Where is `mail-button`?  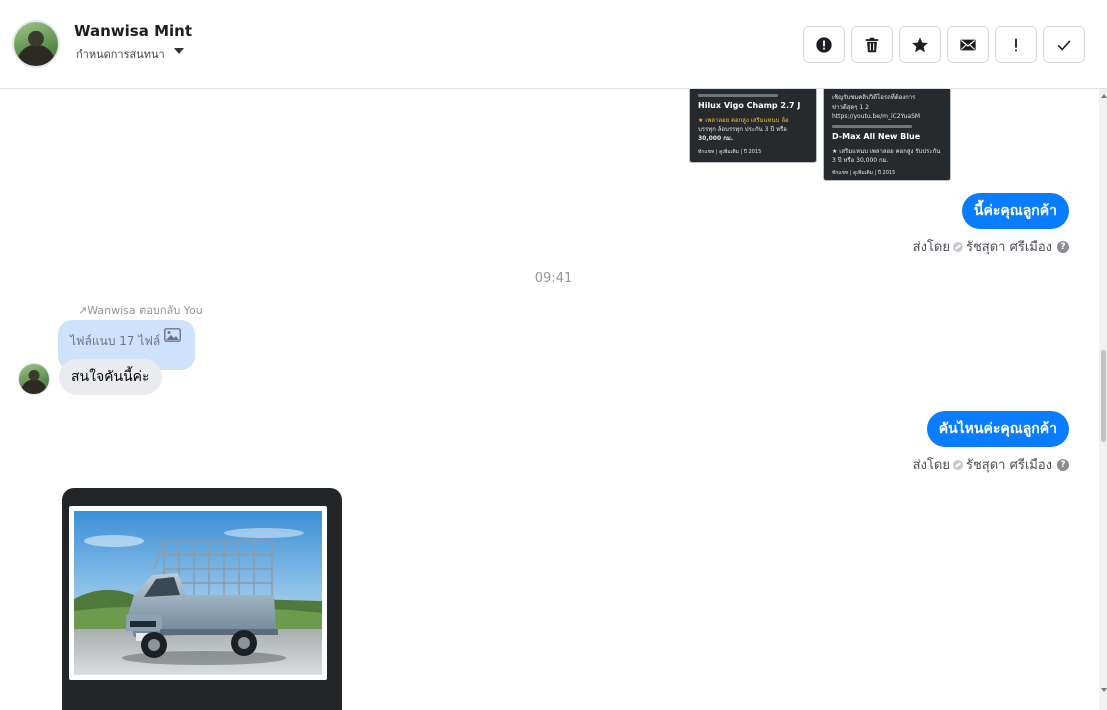
mail-button is located at coordinates (968, 44).